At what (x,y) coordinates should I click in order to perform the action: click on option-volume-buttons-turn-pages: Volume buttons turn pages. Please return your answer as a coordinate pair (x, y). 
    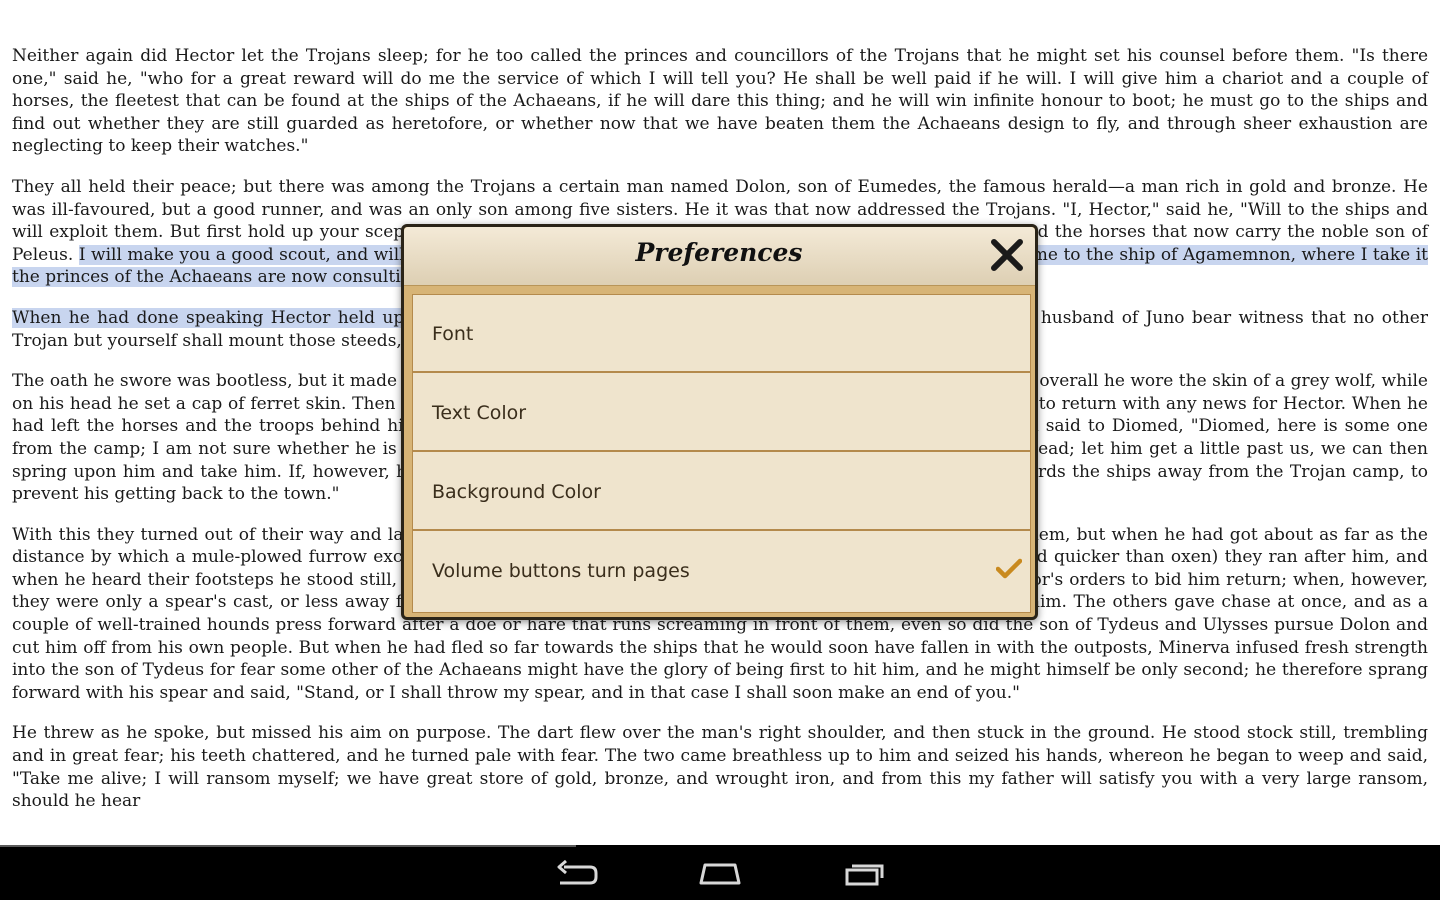
    Looking at the image, I should click on (721, 571).